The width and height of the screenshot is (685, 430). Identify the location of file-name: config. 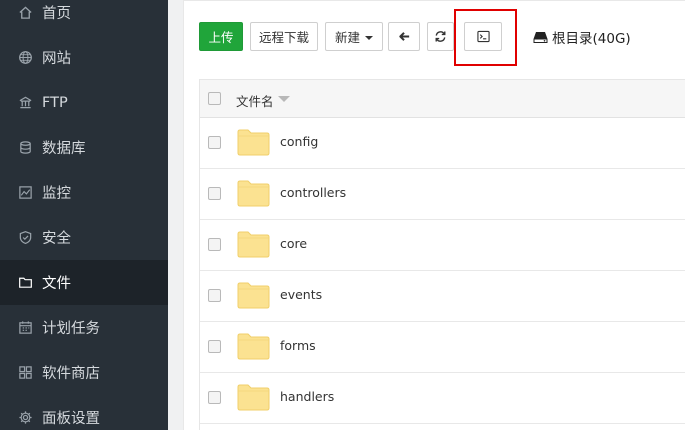
(299, 141).